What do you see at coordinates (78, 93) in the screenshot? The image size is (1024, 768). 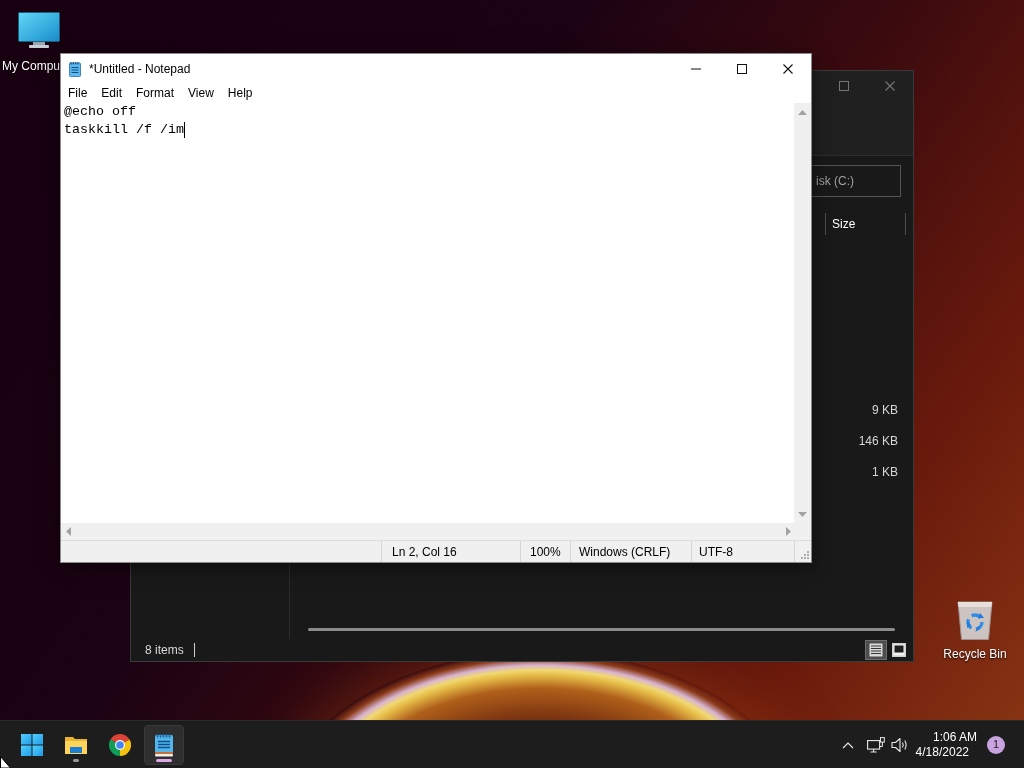 I see `menu-item: File` at bounding box center [78, 93].